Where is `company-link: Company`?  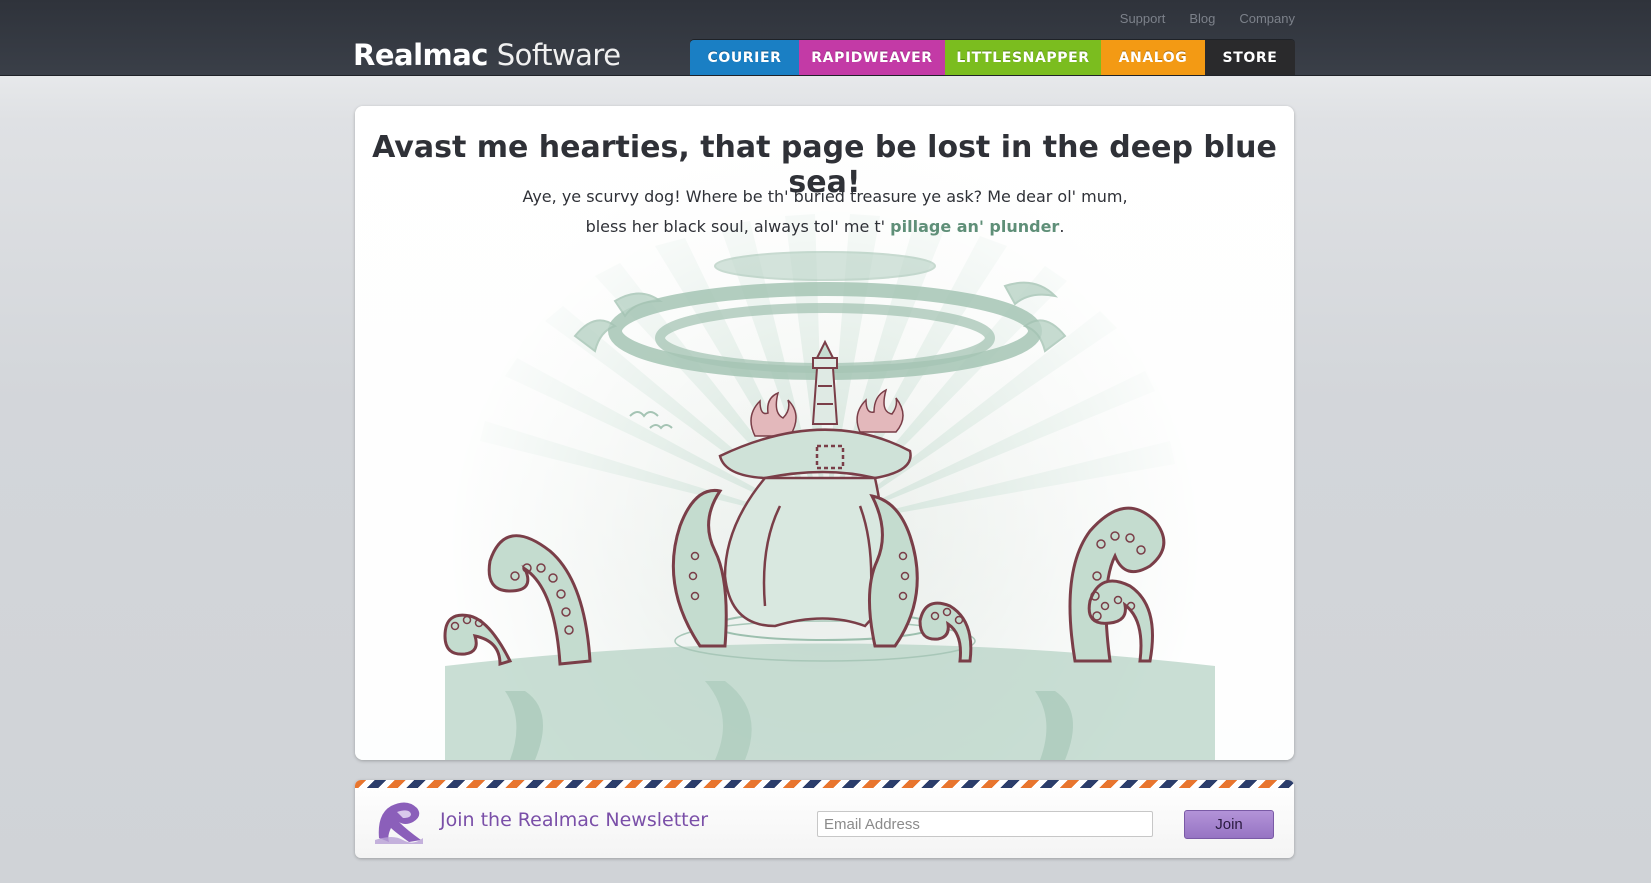
company-link: Company is located at coordinates (1267, 18).